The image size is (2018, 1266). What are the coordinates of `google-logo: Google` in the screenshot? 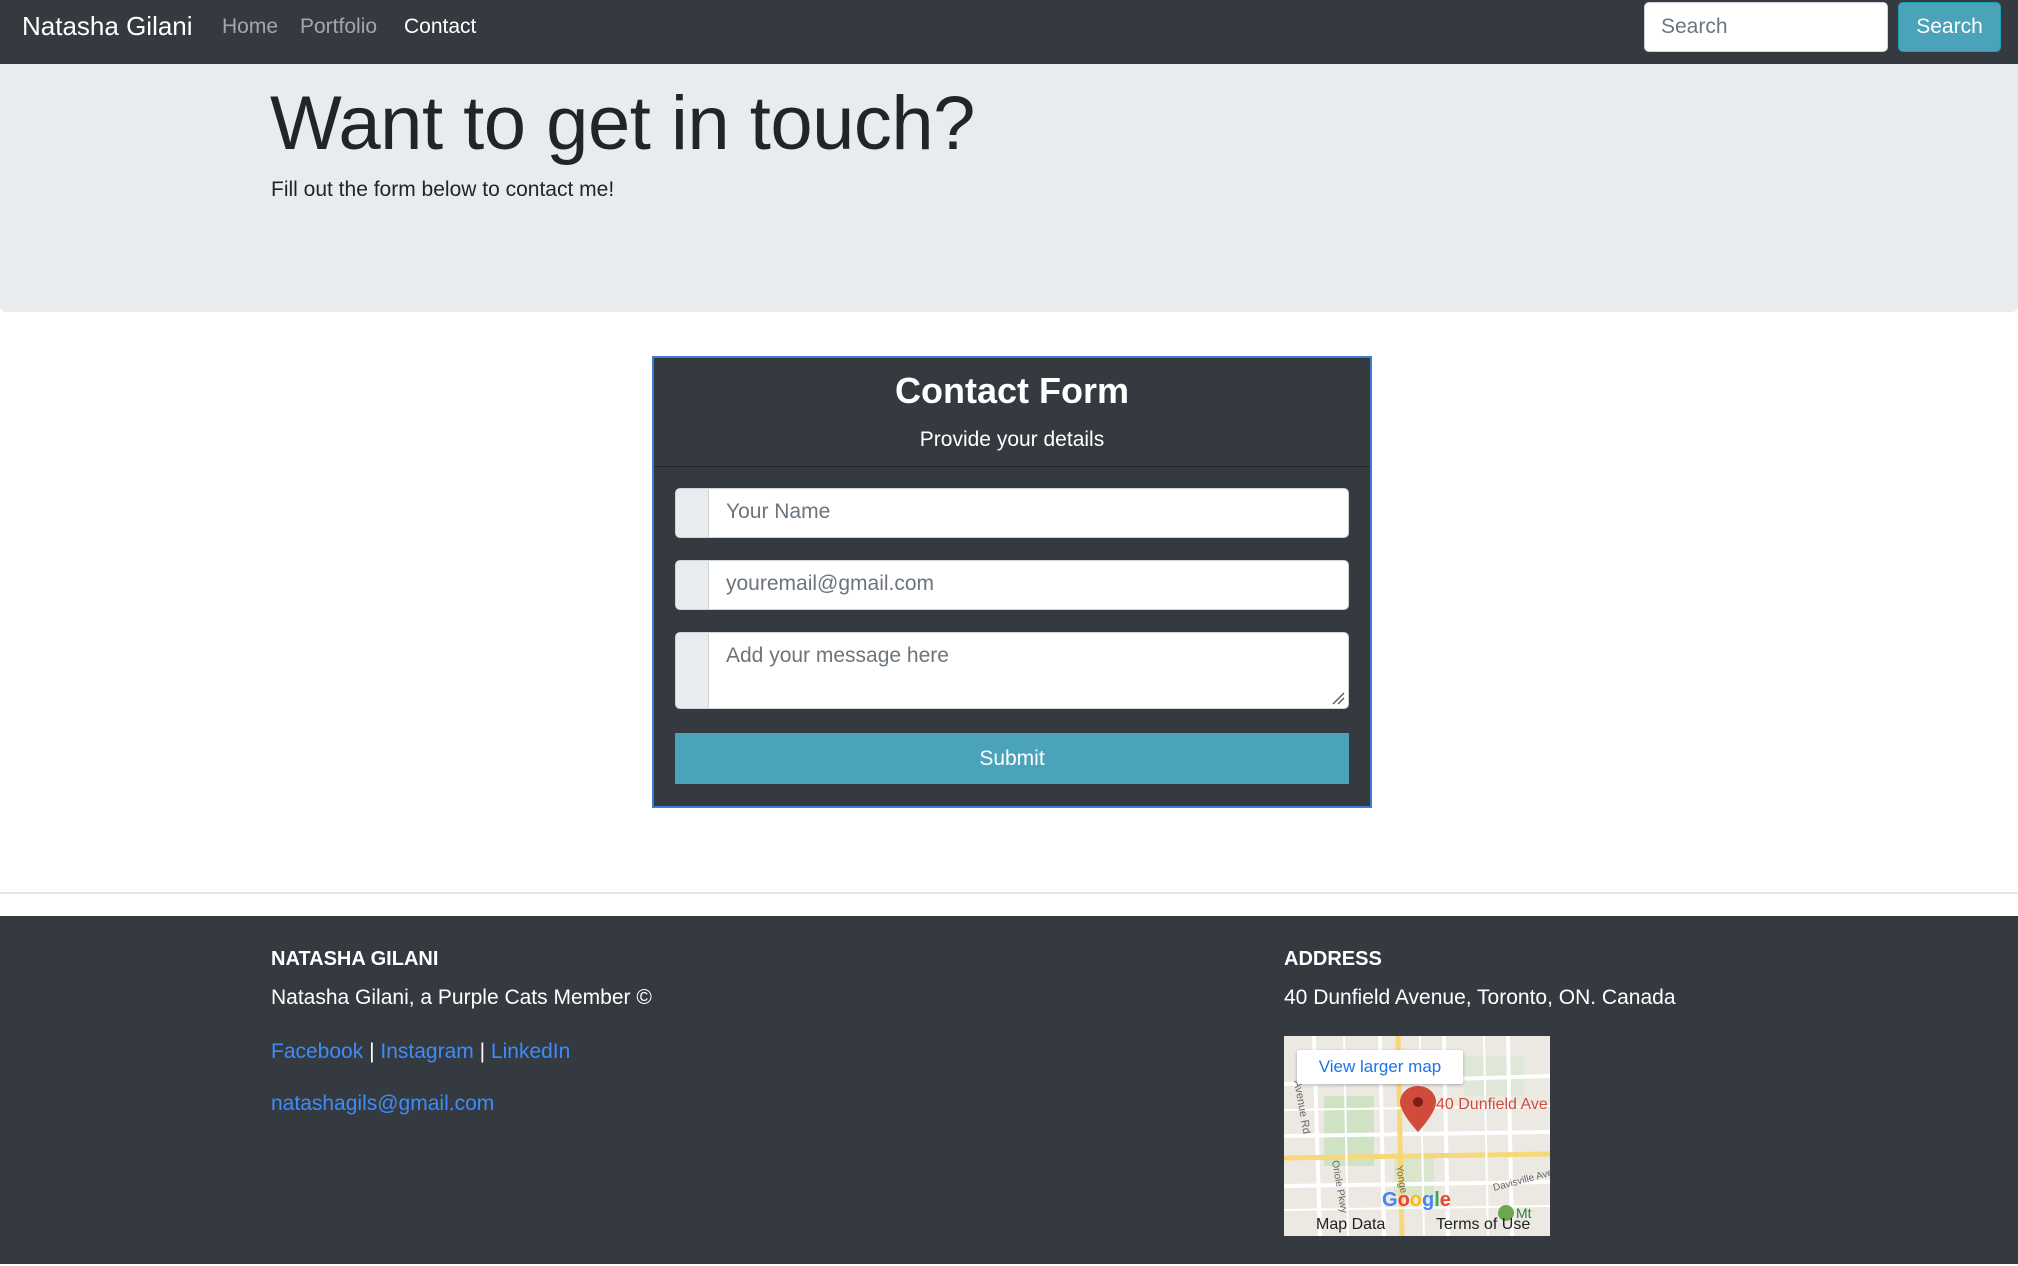 It's located at (1416, 1200).